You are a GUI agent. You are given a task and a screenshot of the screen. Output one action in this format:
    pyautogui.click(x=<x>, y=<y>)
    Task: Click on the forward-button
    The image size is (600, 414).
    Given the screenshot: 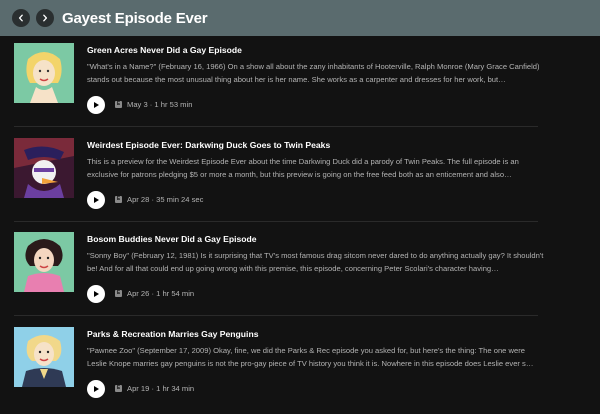 What is the action you would take?
    pyautogui.click(x=45, y=18)
    